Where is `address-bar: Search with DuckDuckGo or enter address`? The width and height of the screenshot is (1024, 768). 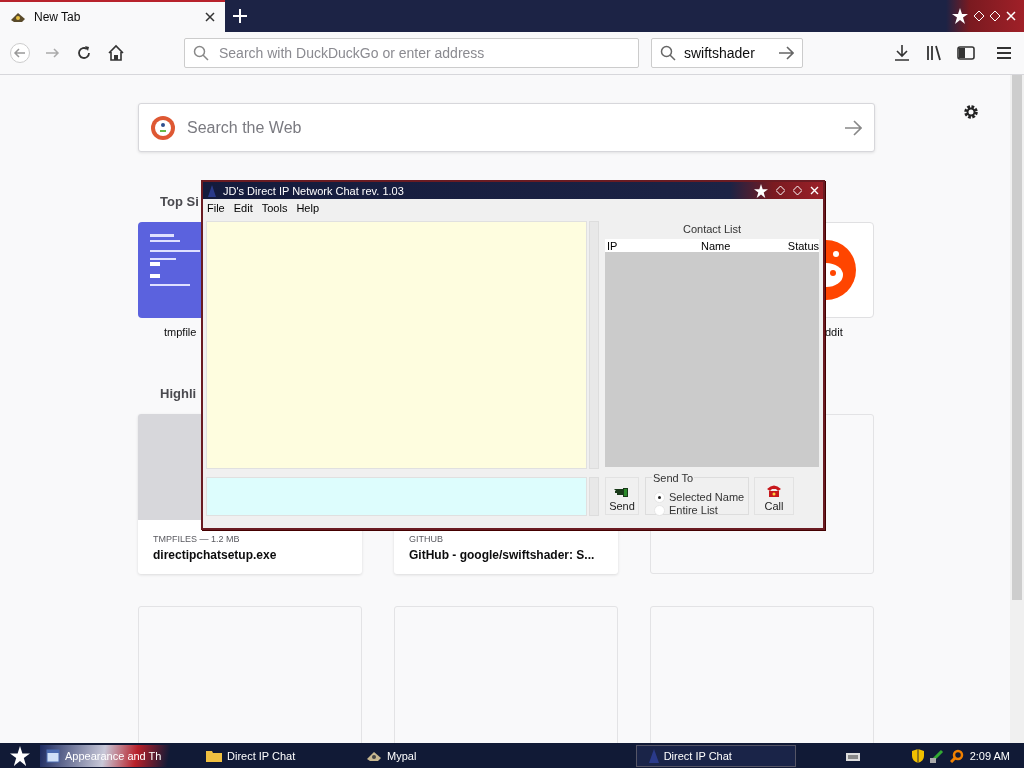
address-bar: Search with DuckDuckGo or enter address is located at coordinates (411, 53).